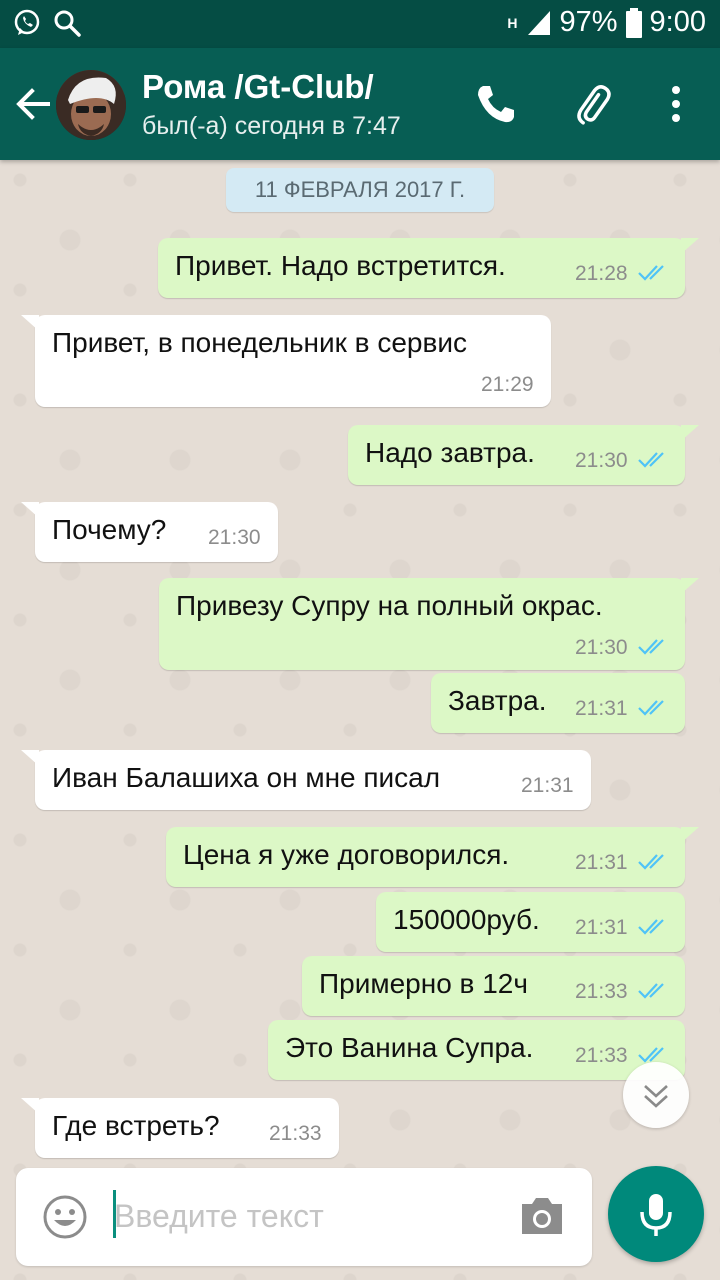 The height and width of the screenshot is (1280, 720). I want to click on message-outgoing: Завтра. 21:31, so click(558, 703).